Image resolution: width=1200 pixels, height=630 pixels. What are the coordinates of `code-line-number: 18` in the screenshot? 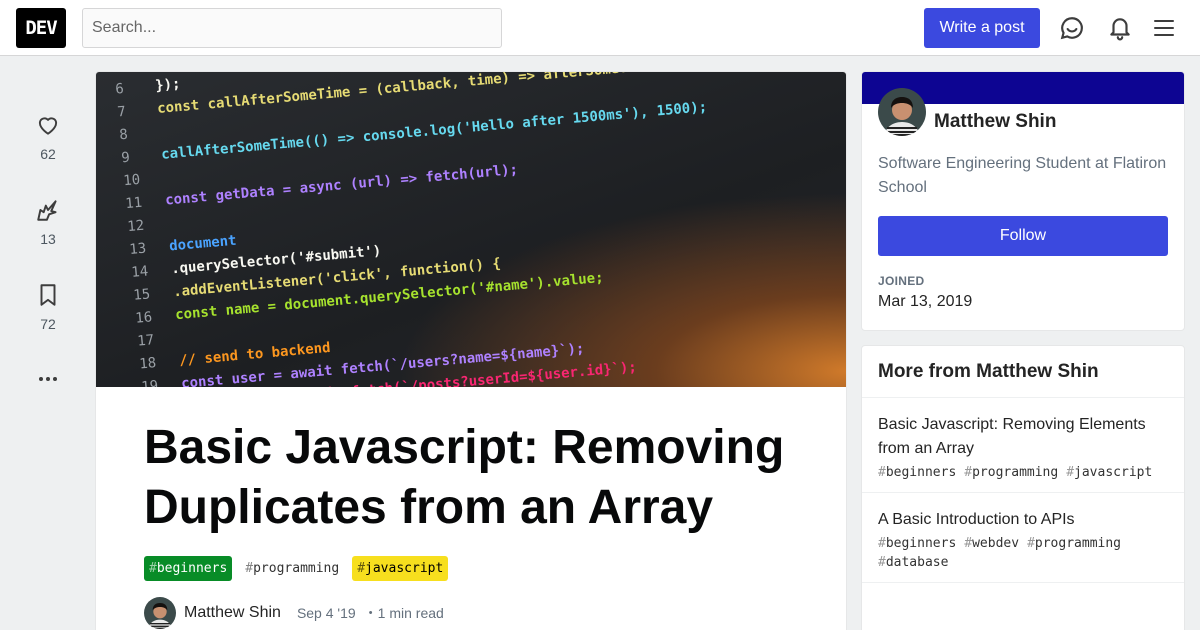 It's located at (148, 363).